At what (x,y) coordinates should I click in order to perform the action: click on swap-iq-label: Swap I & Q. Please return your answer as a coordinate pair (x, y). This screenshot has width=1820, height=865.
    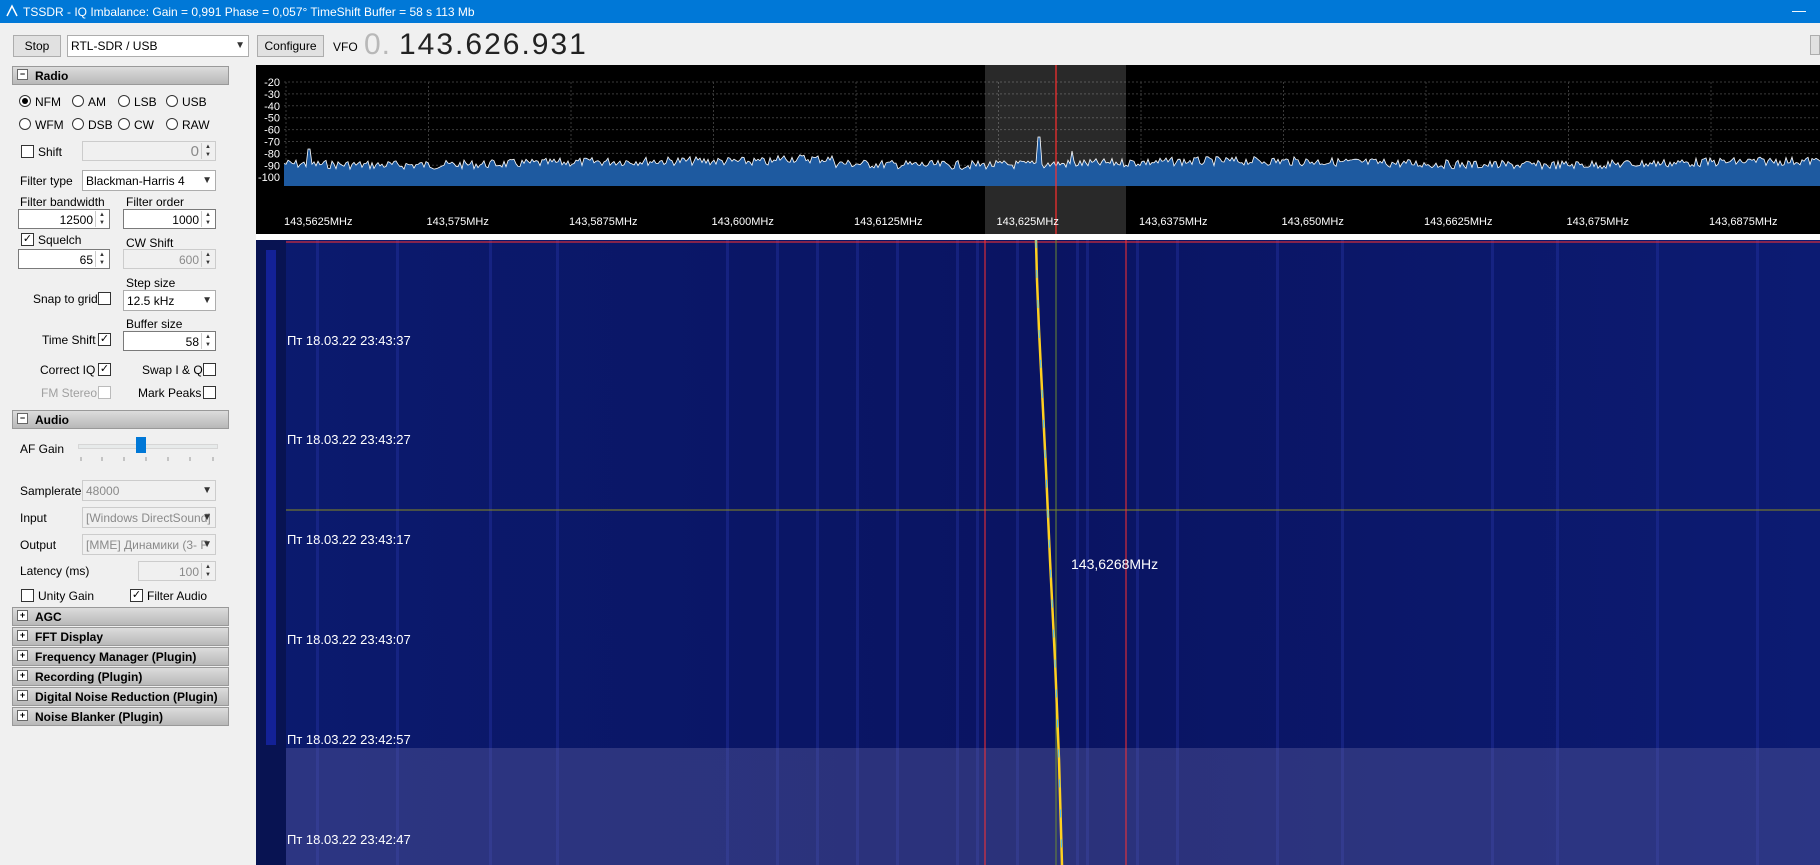
    Looking at the image, I should click on (172, 370).